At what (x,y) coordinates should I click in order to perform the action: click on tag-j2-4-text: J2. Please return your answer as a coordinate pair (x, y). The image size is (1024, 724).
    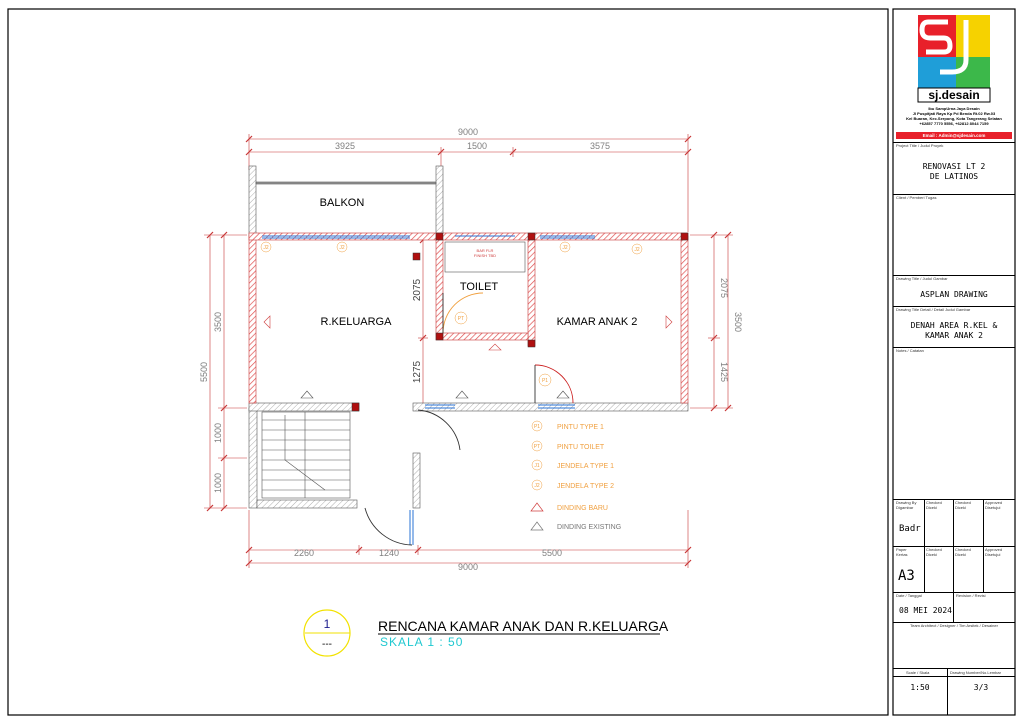
    Looking at the image, I should click on (637, 250).